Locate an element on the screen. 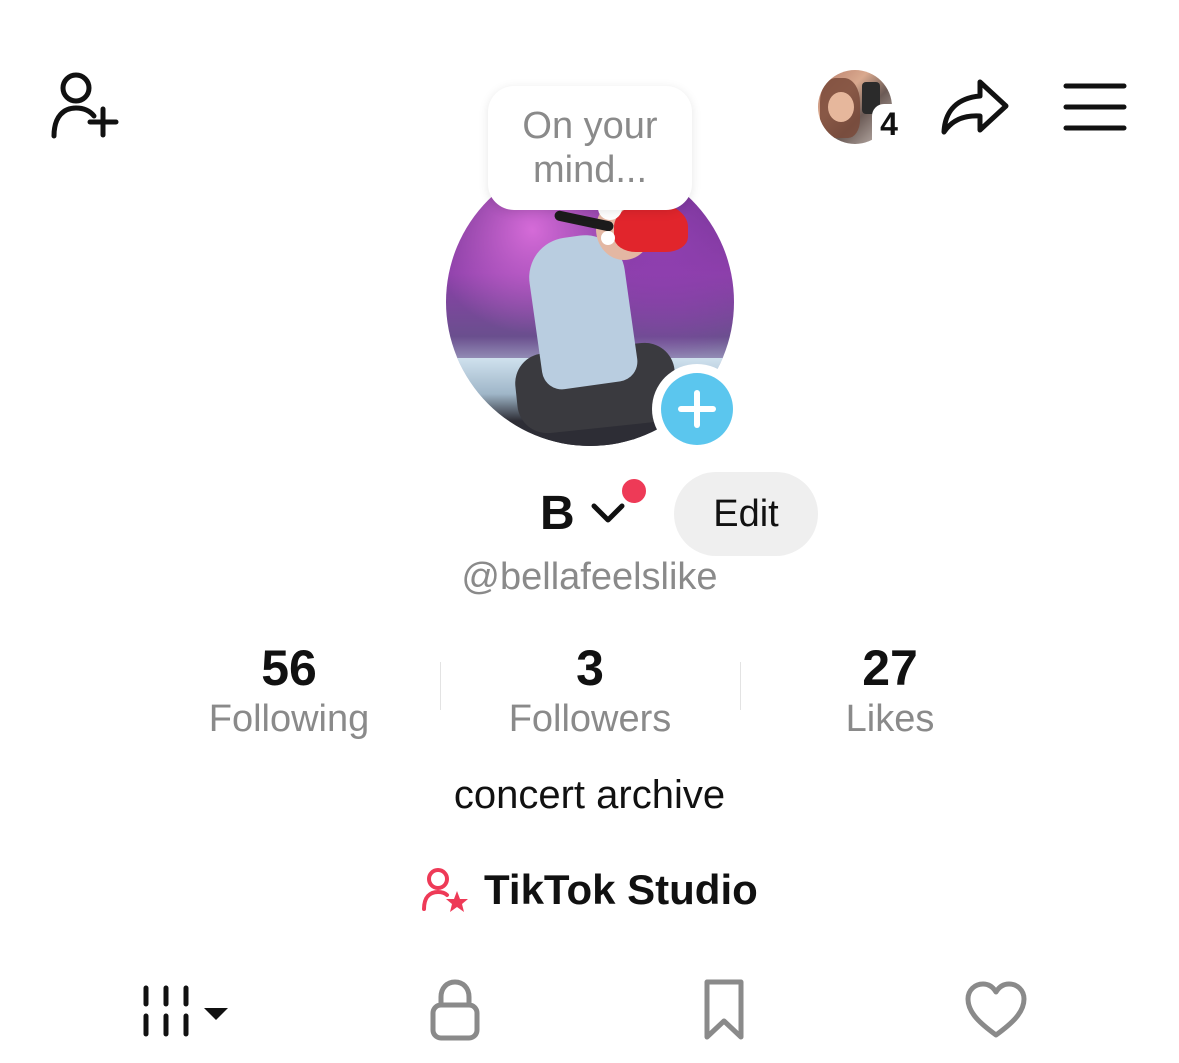 The height and width of the screenshot is (1063, 1179). stat-followers: 3 Followers is located at coordinates (590, 691).